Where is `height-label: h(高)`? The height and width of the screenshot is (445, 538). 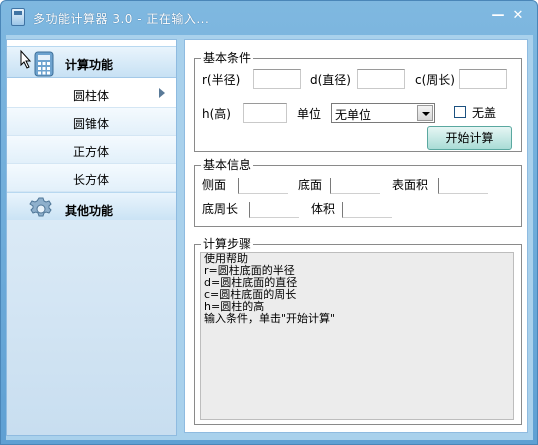 height-label: h(高) is located at coordinates (216, 114).